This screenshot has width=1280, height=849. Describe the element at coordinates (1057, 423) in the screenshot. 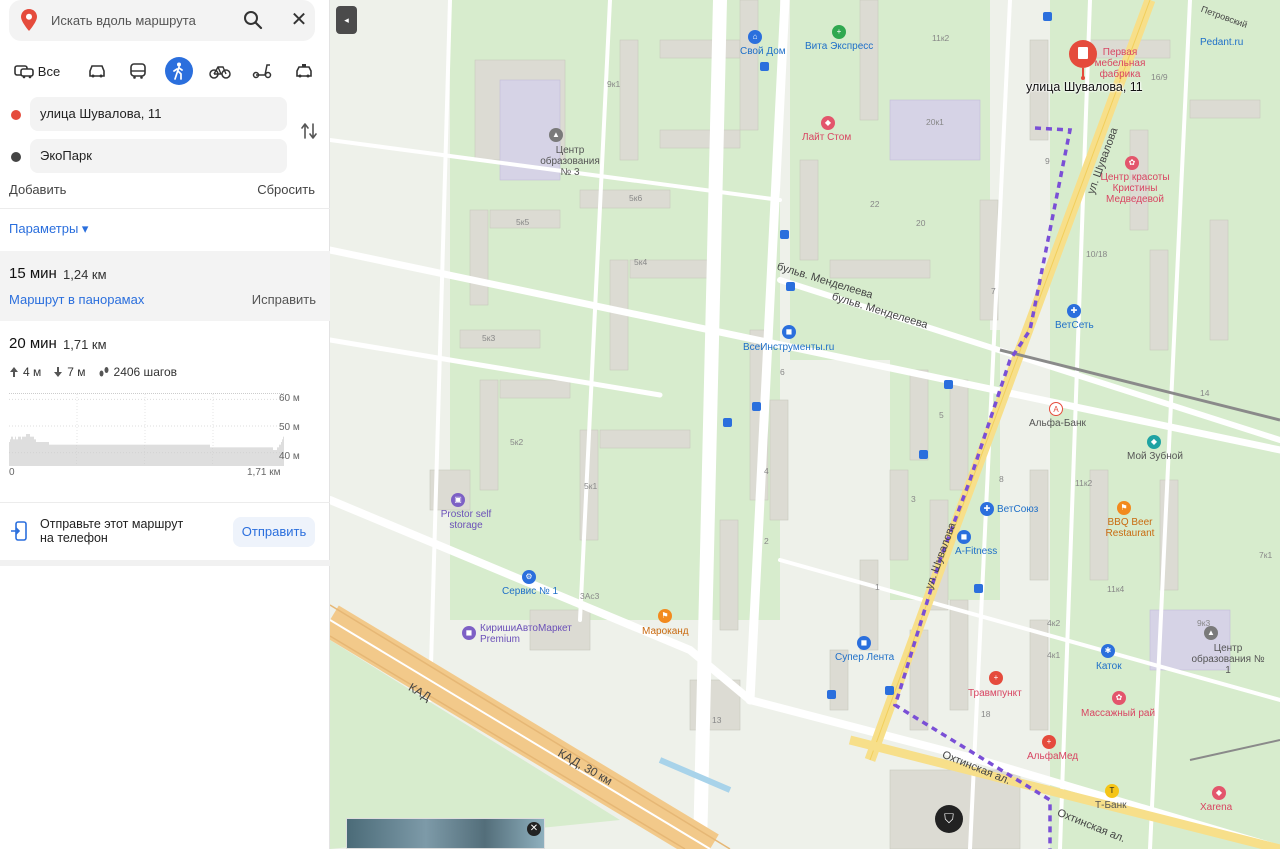

I see `poi-label: Альфа-Банк` at that location.